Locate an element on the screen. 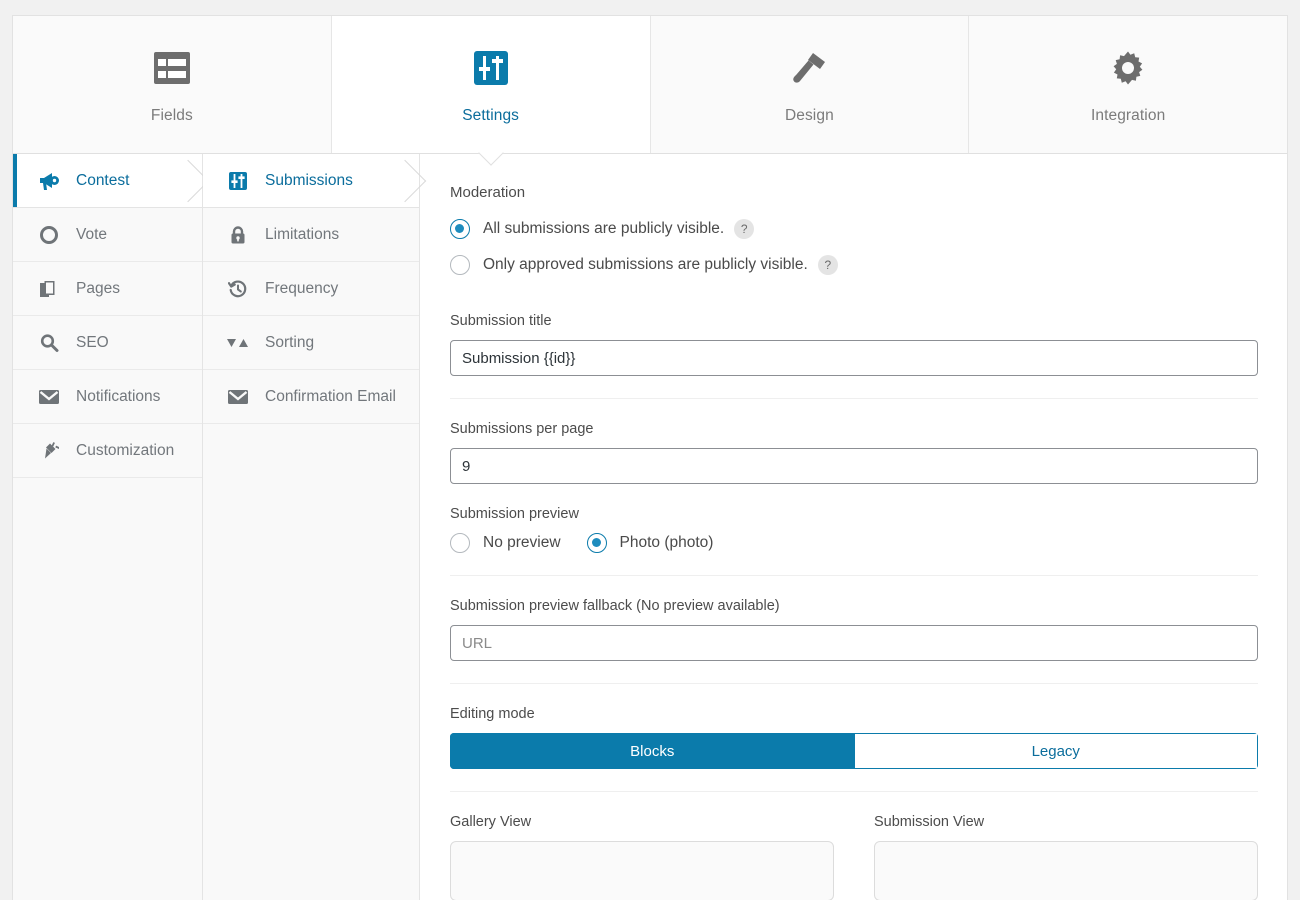 Image resolution: width=1300 pixels, height=900 pixels. sidebar-item-label: Customization is located at coordinates (125, 450).